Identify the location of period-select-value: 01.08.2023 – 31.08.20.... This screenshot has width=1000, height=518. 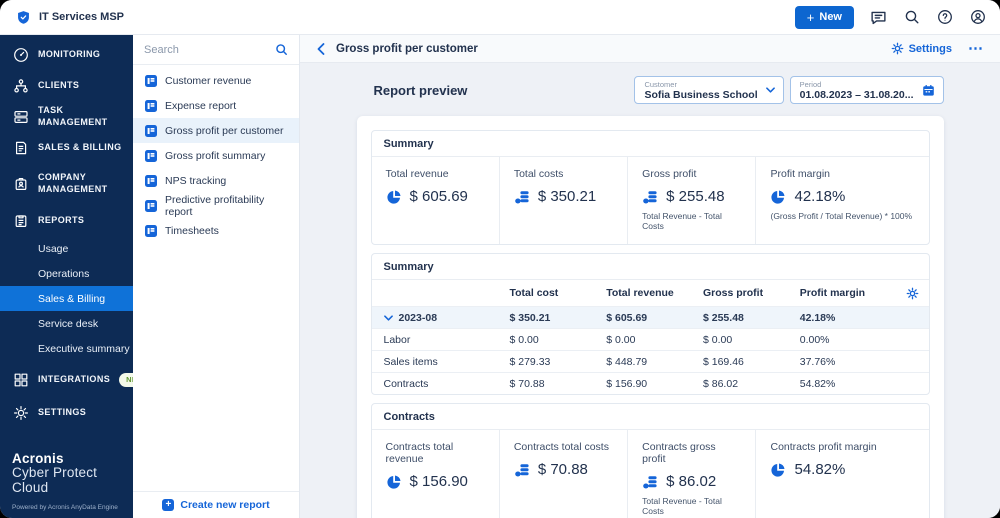
(856, 94).